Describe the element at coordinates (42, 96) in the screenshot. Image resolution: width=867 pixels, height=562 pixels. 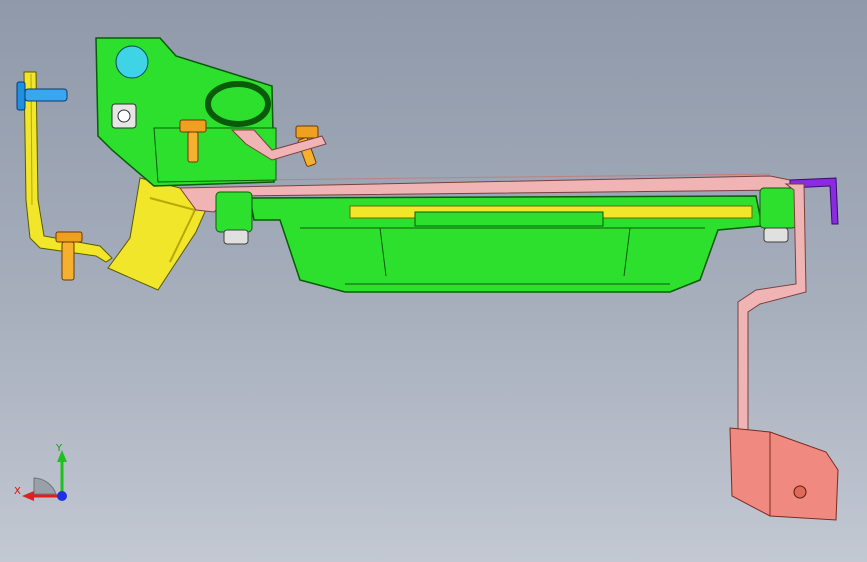
I see `blue-pin-part` at that location.